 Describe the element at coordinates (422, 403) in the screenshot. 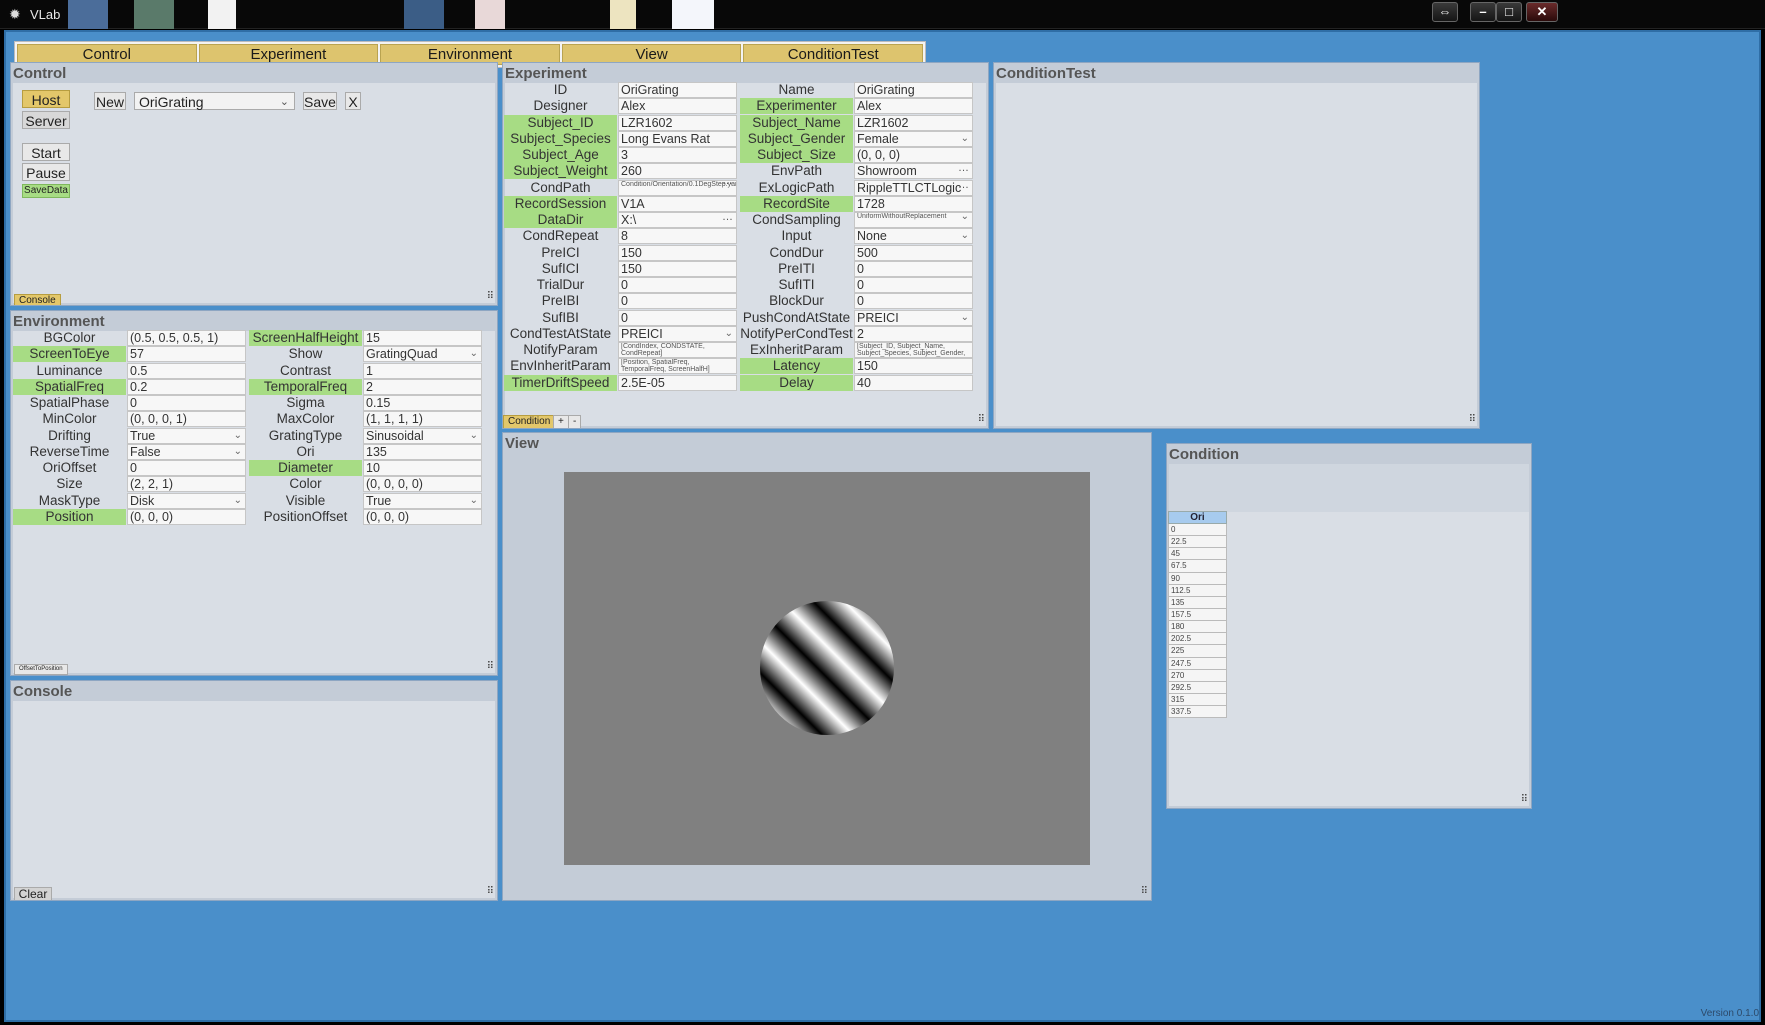

I see `param-field: 0.15` at that location.